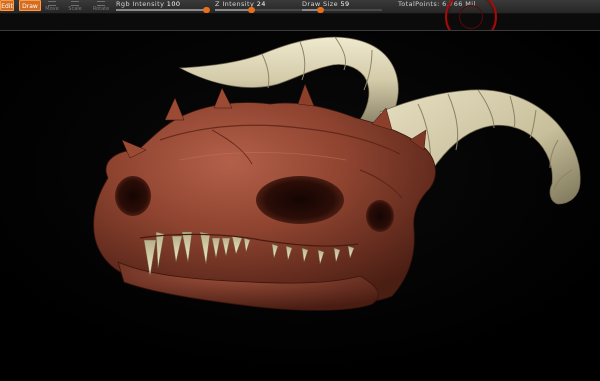  What do you see at coordinates (251, 10) in the screenshot?
I see `z-intensity-knob` at bounding box center [251, 10].